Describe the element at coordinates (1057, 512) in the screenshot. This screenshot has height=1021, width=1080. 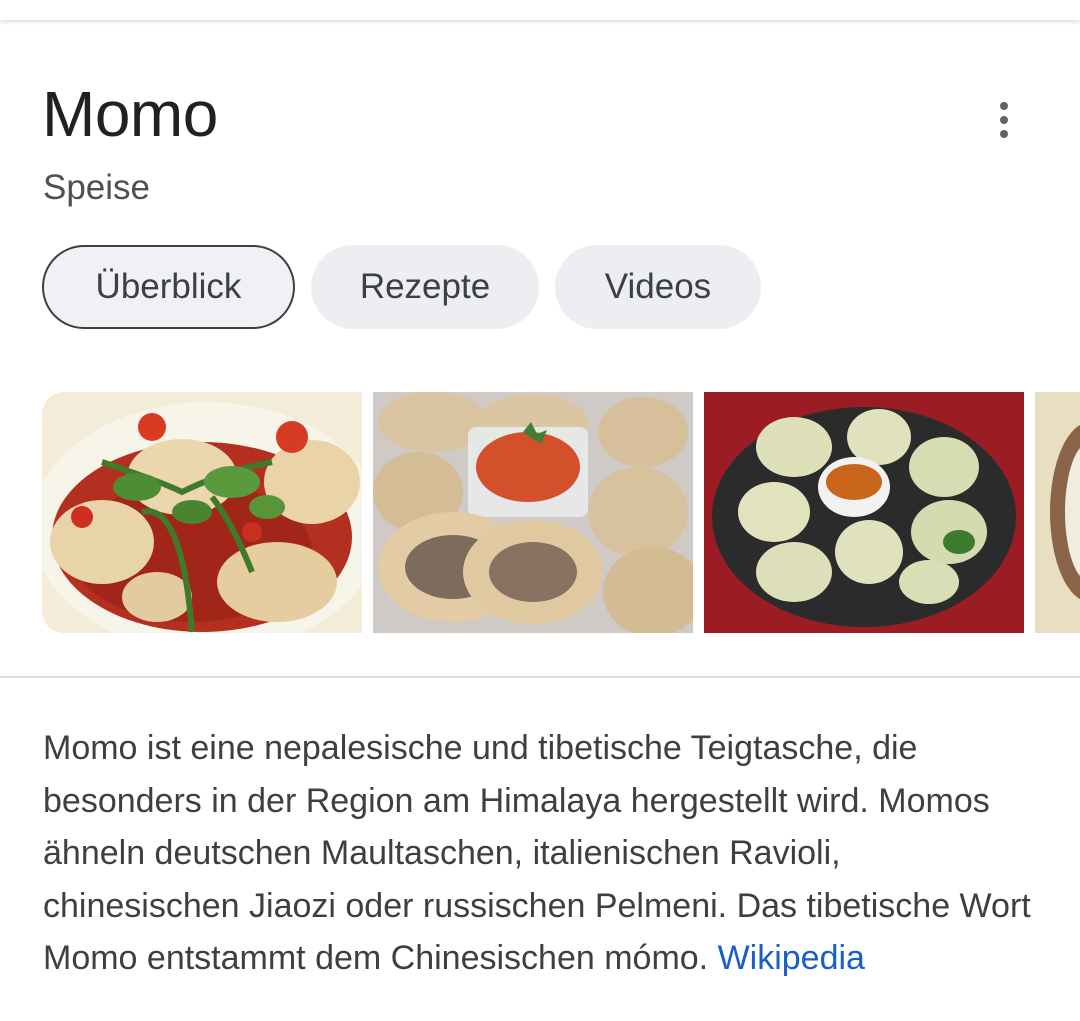
I see `image-momo-steamer` at that location.